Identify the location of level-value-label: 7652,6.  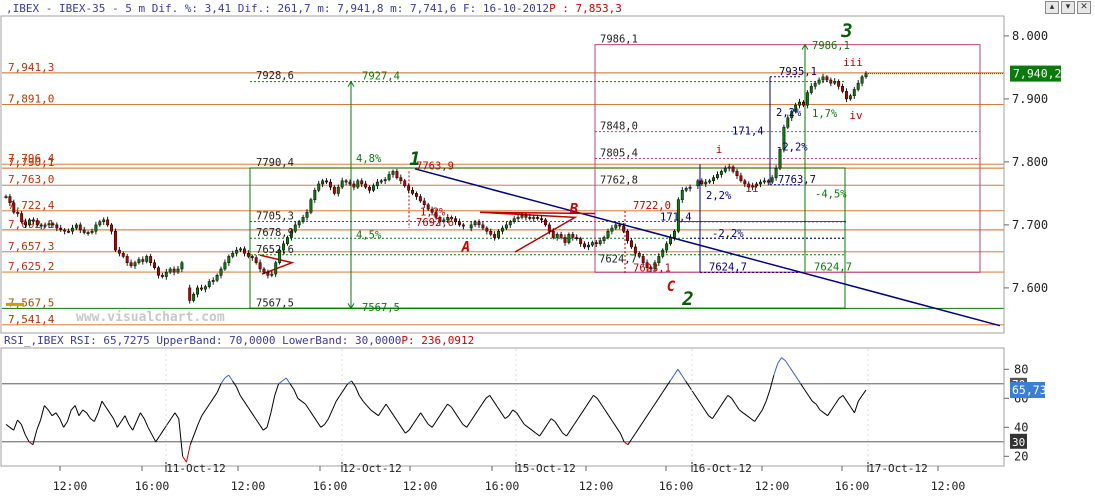
(275, 250).